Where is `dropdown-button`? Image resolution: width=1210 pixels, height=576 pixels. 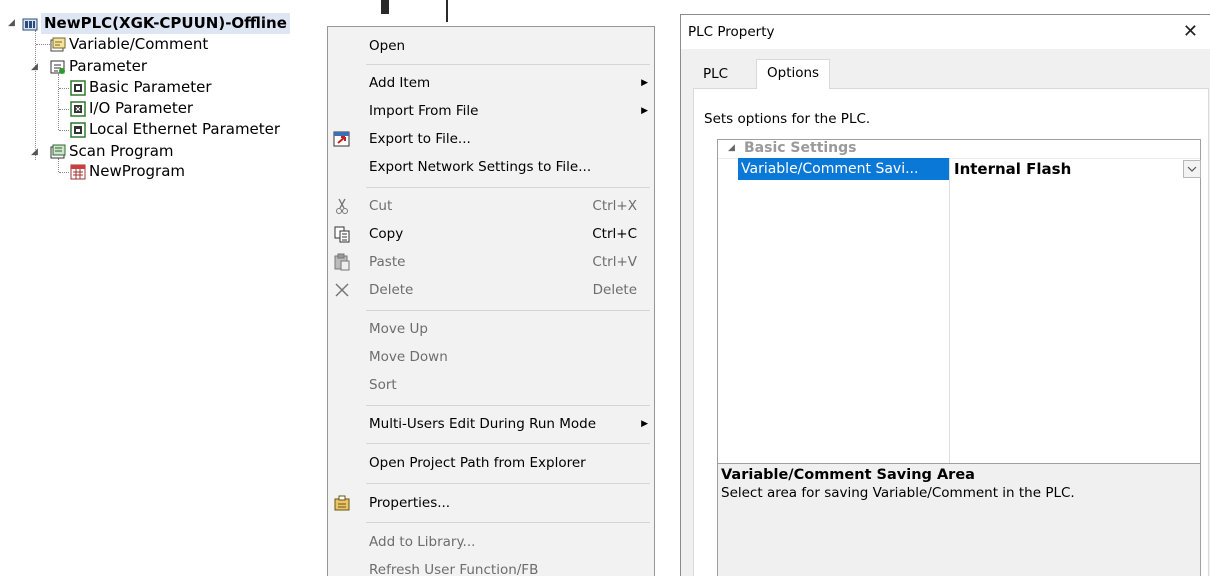 dropdown-button is located at coordinates (1192, 169).